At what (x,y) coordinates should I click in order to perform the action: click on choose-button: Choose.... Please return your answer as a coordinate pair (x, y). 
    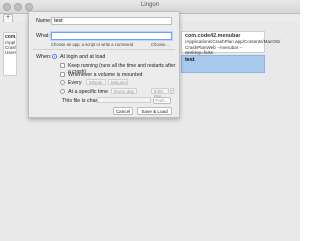
    Looking at the image, I should click on (160, 44).